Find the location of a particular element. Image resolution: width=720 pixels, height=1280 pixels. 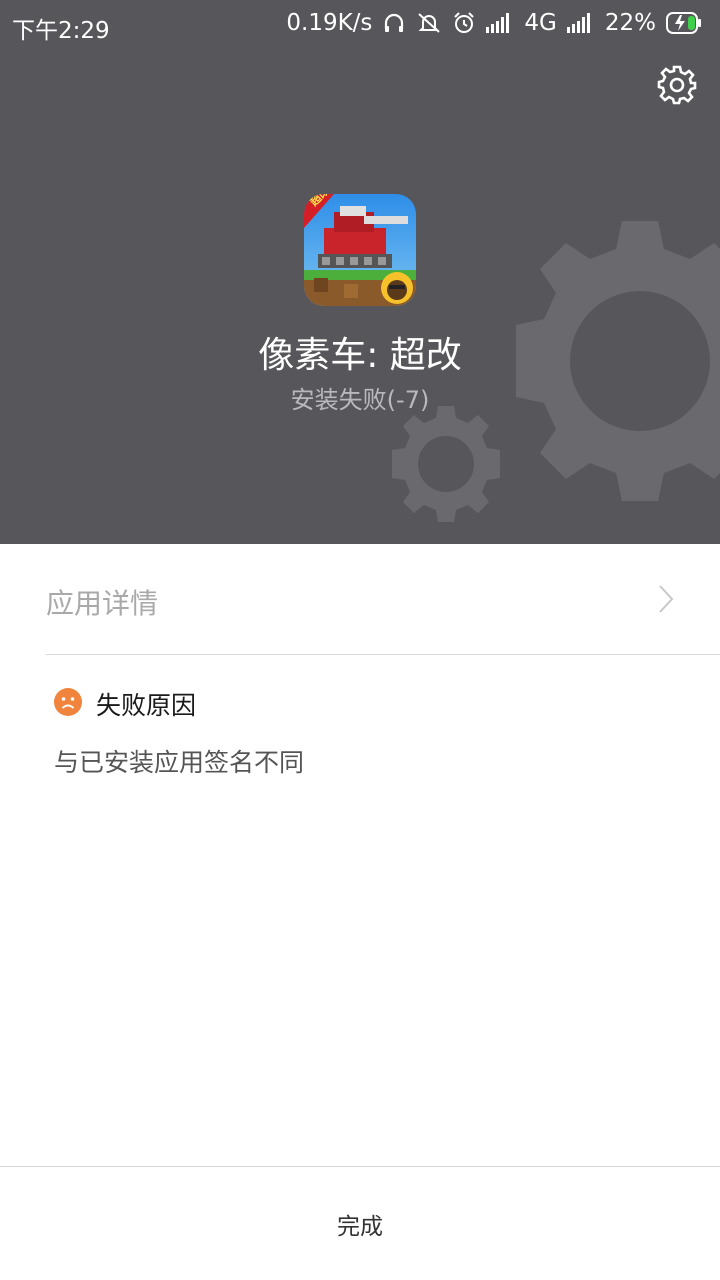

status-icons: 0.19K/s 4G 22% is located at coordinates (494, 23).